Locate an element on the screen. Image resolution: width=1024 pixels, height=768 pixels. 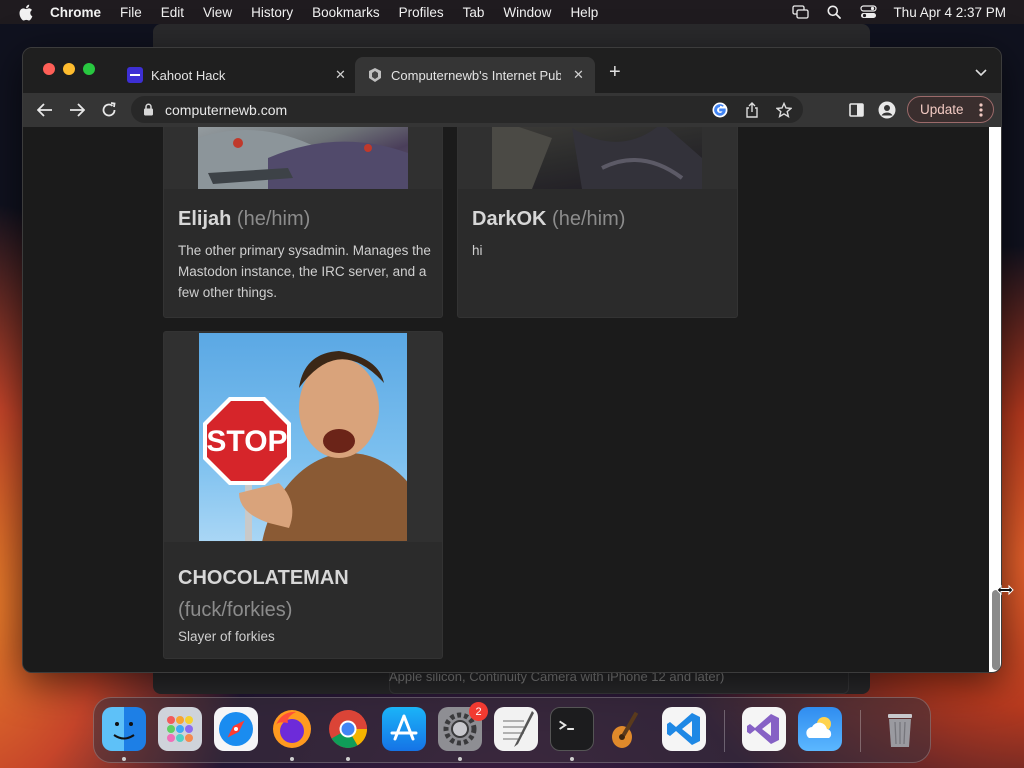
stop-sign-text: STOP is located at coordinates (246, 441).